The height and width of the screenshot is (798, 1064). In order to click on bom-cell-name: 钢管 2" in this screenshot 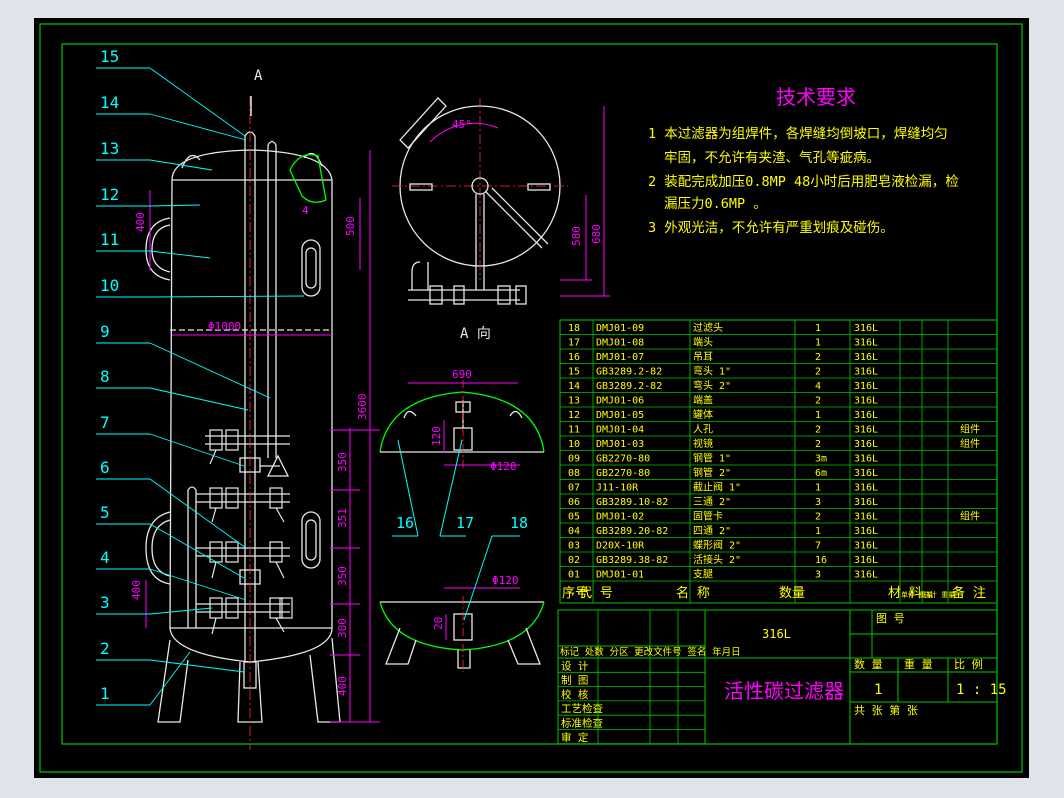, I will do `click(712, 472)`.